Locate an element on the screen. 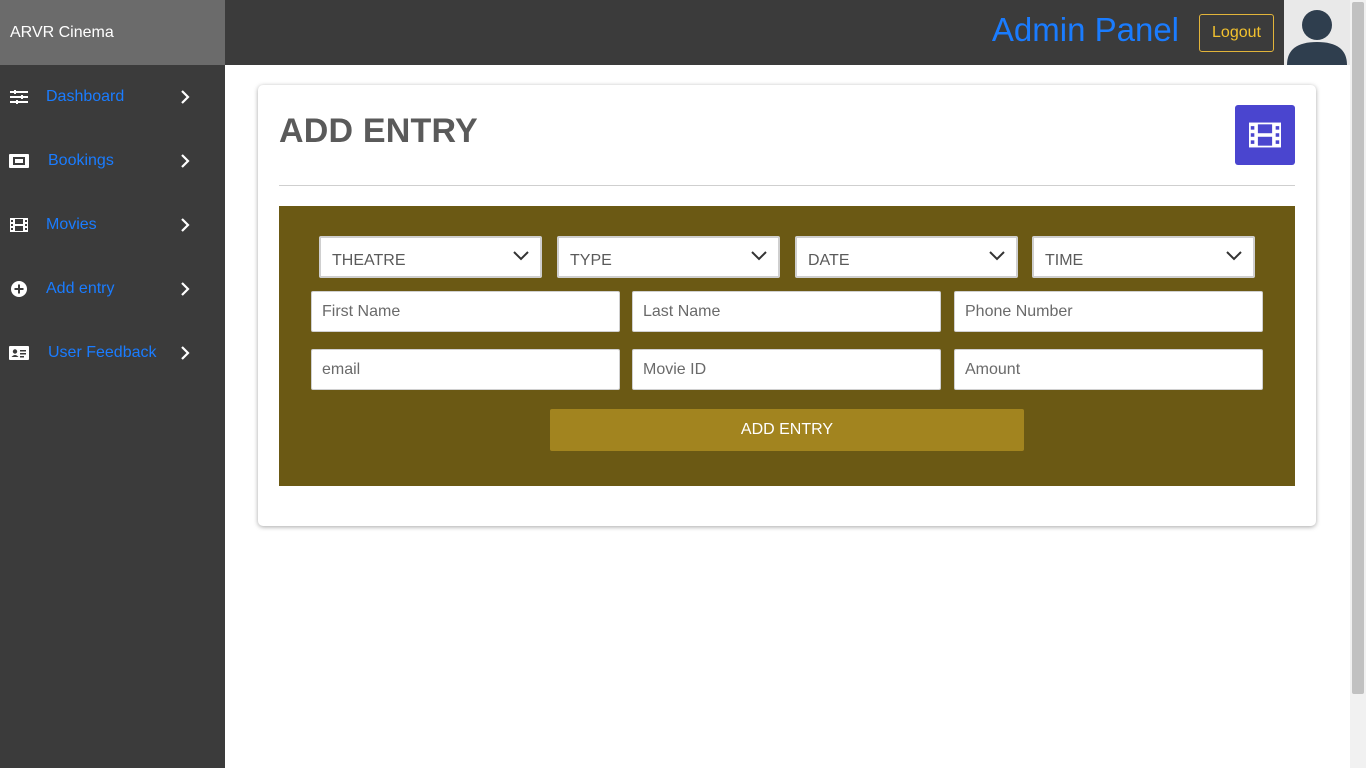  time-select: TIME is located at coordinates (1143, 257).